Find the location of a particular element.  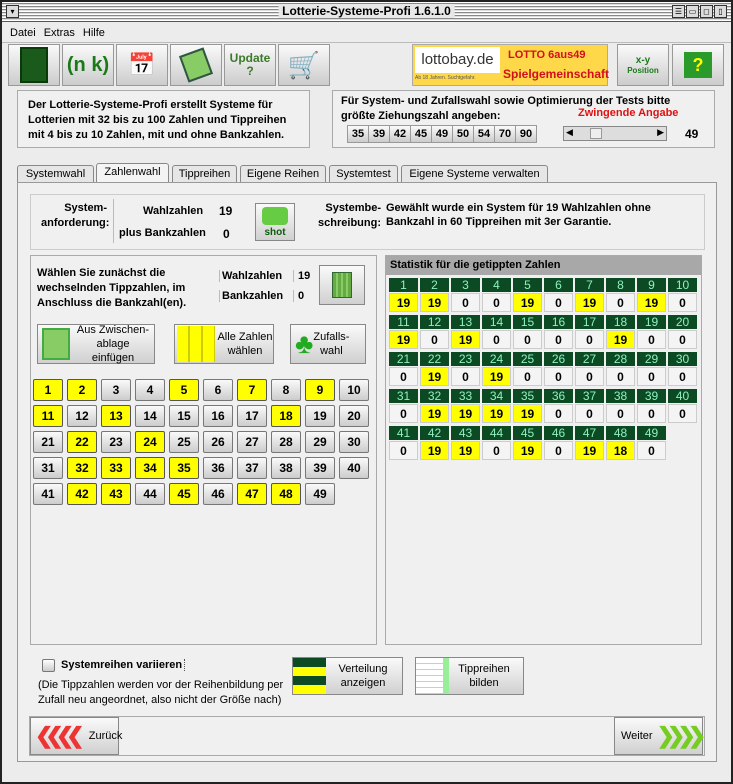

help-button: ? is located at coordinates (698, 65).